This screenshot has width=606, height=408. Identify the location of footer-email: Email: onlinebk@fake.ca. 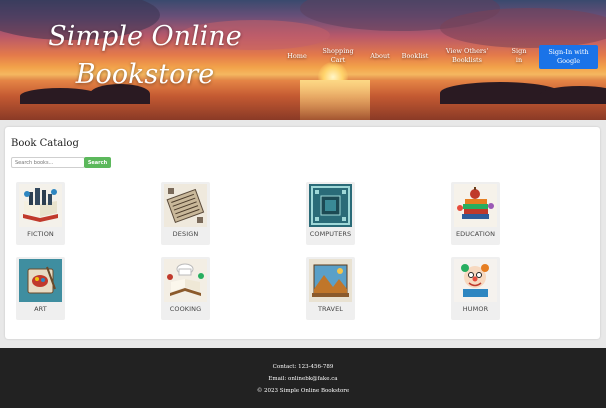
(303, 379).